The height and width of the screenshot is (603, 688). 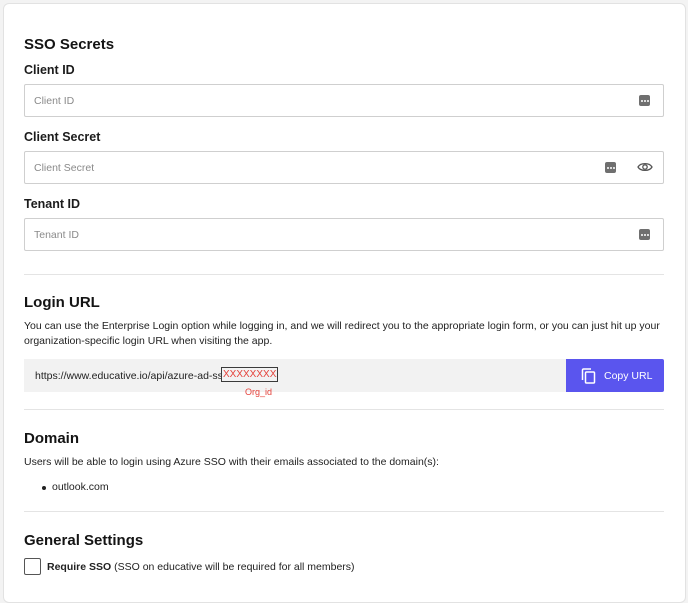 I want to click on copy-icon, so click(x=588, y=376).